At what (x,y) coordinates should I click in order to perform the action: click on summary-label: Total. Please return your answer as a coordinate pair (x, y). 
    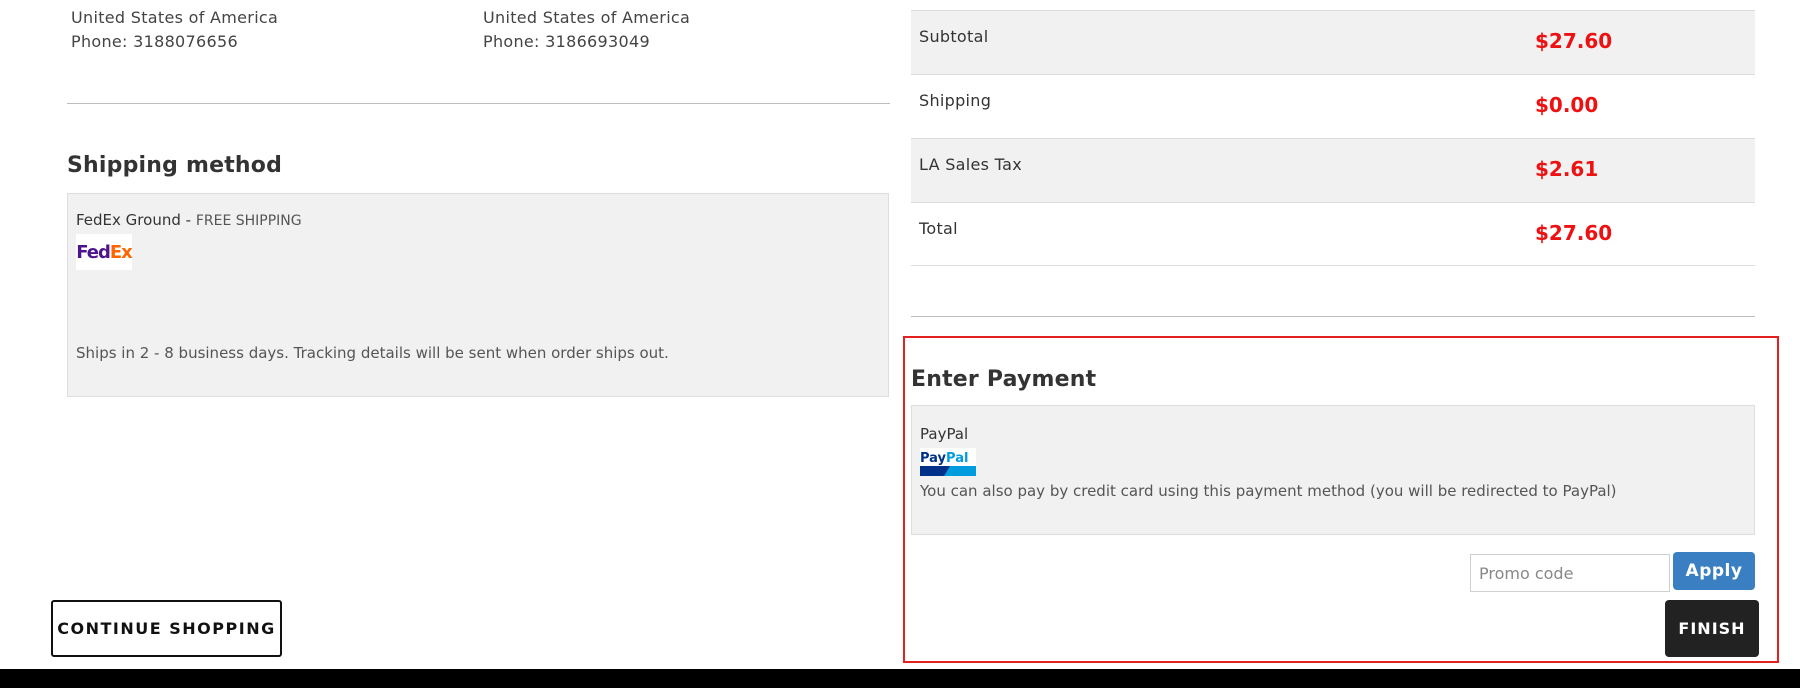
    Looking at the image, I should click on (938, 228).